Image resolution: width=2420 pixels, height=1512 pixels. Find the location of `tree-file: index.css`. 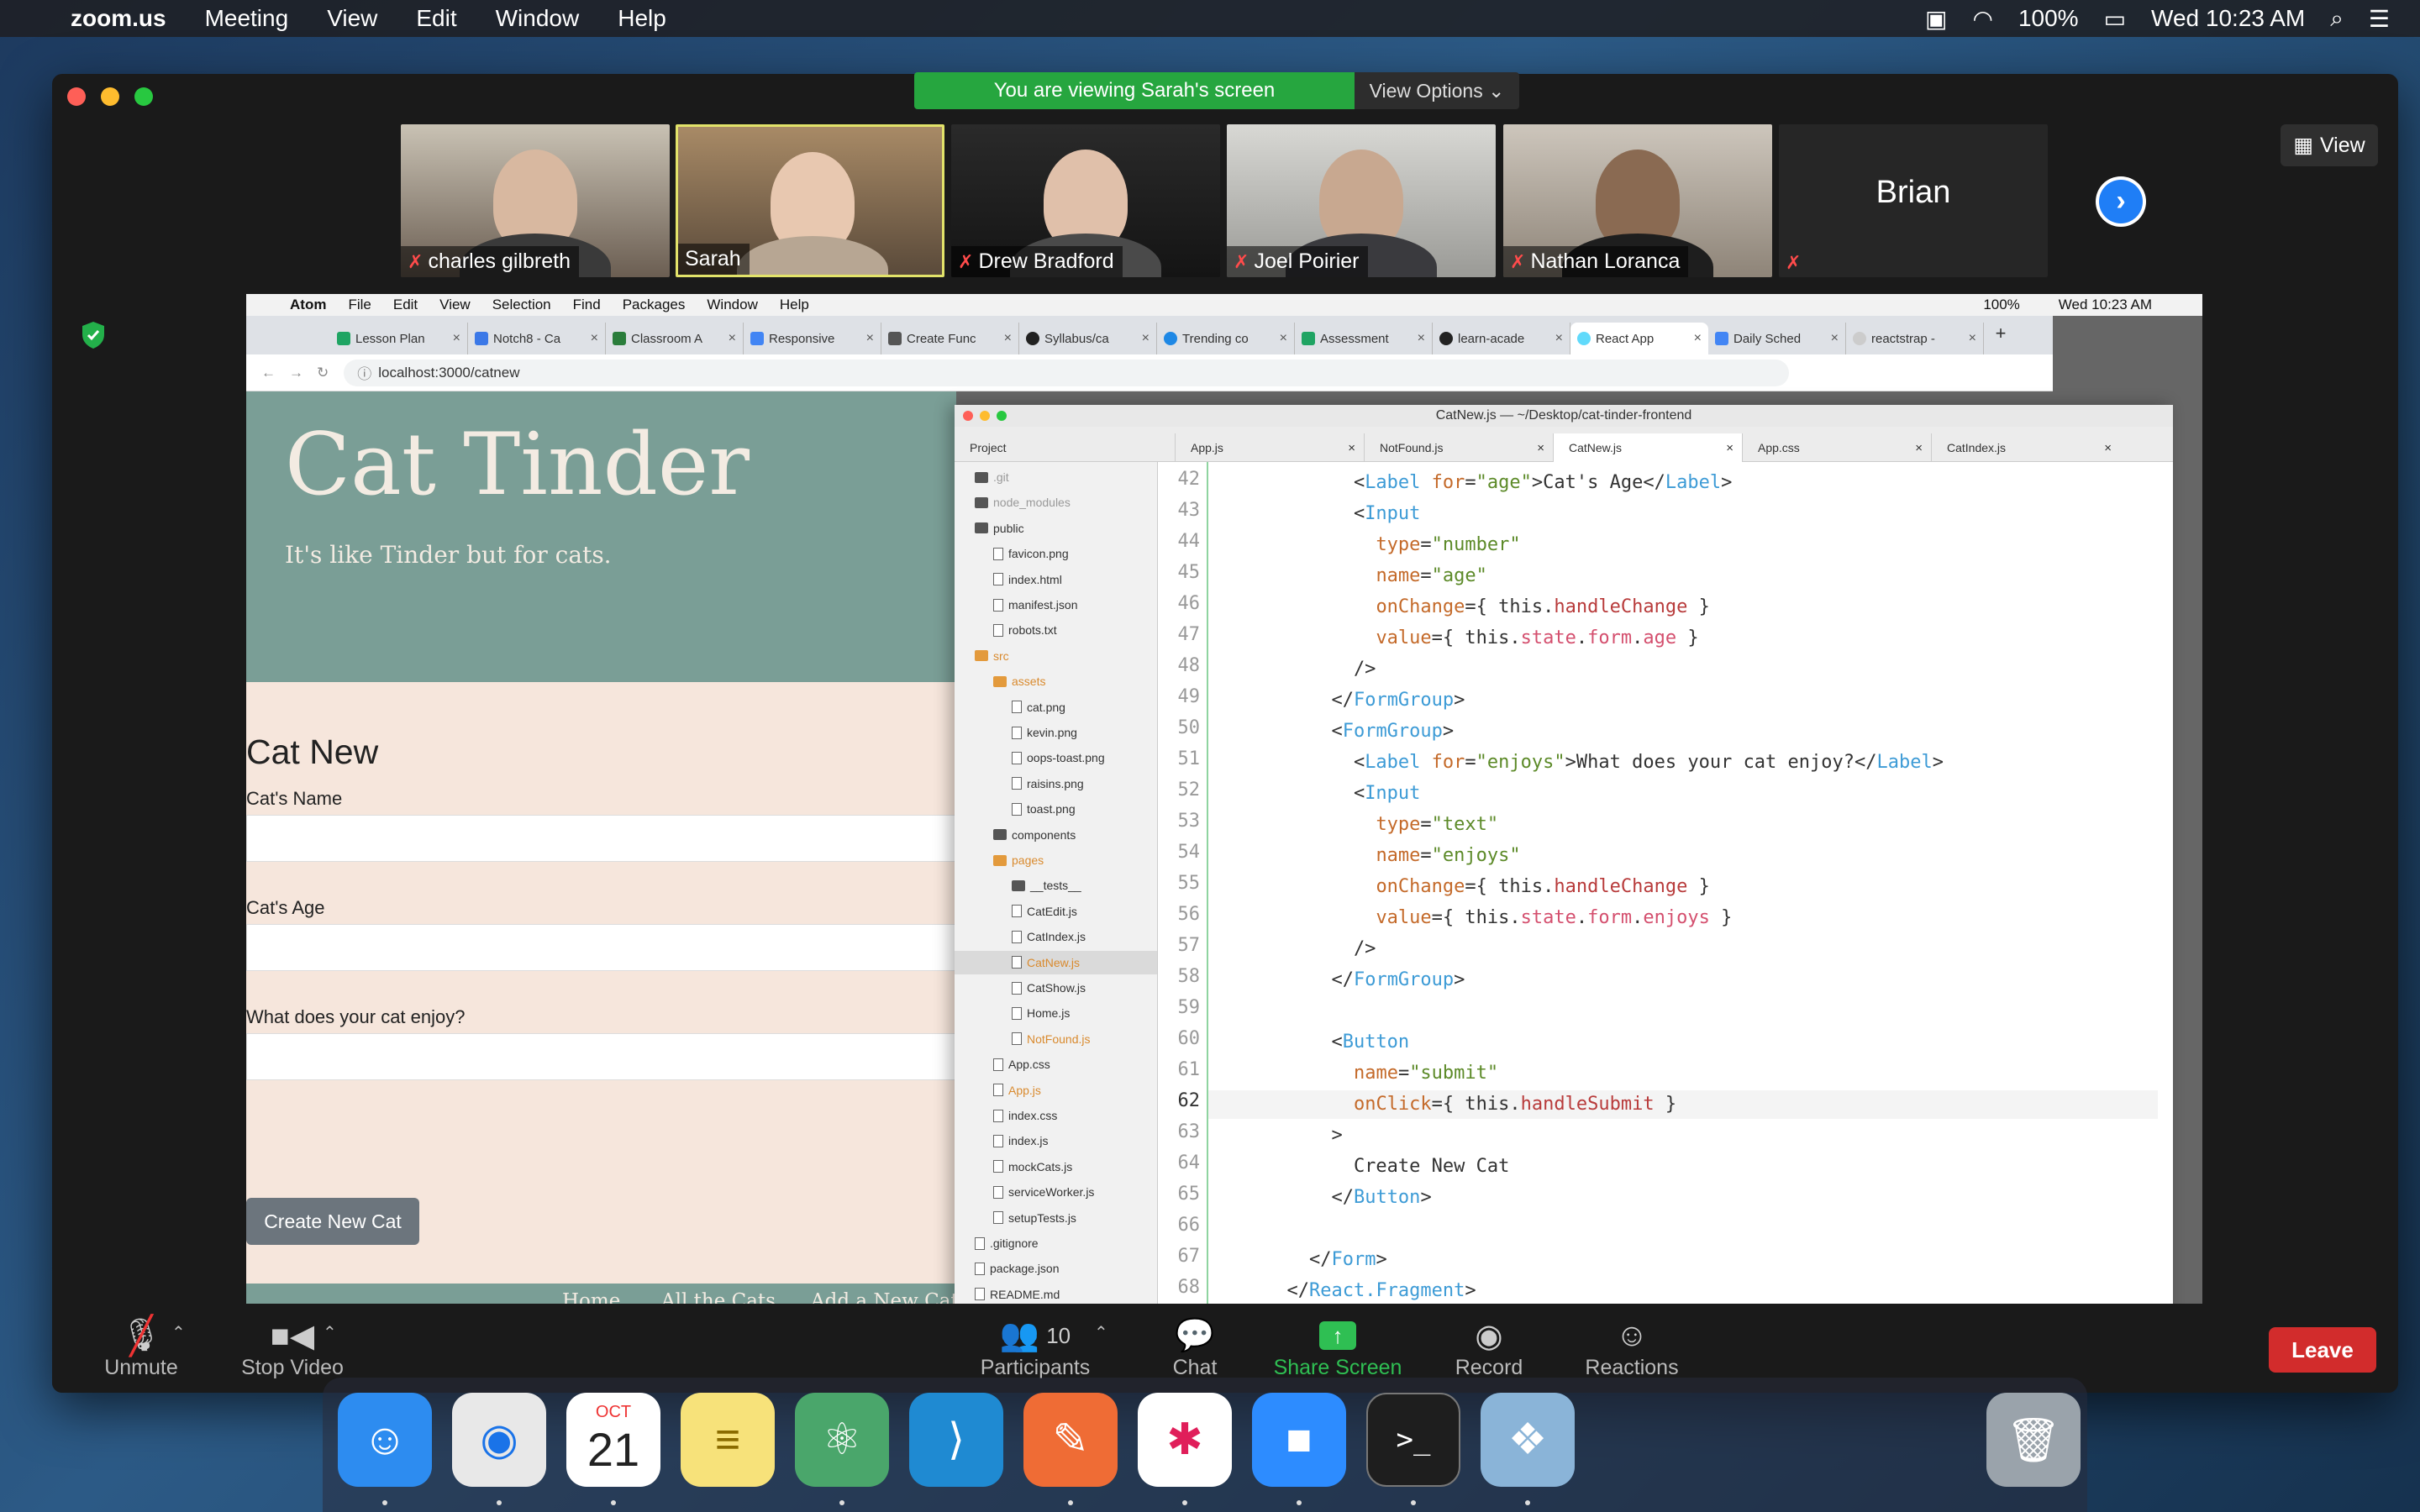

tree-file: index.css is located at coordinates (1056, 1115).